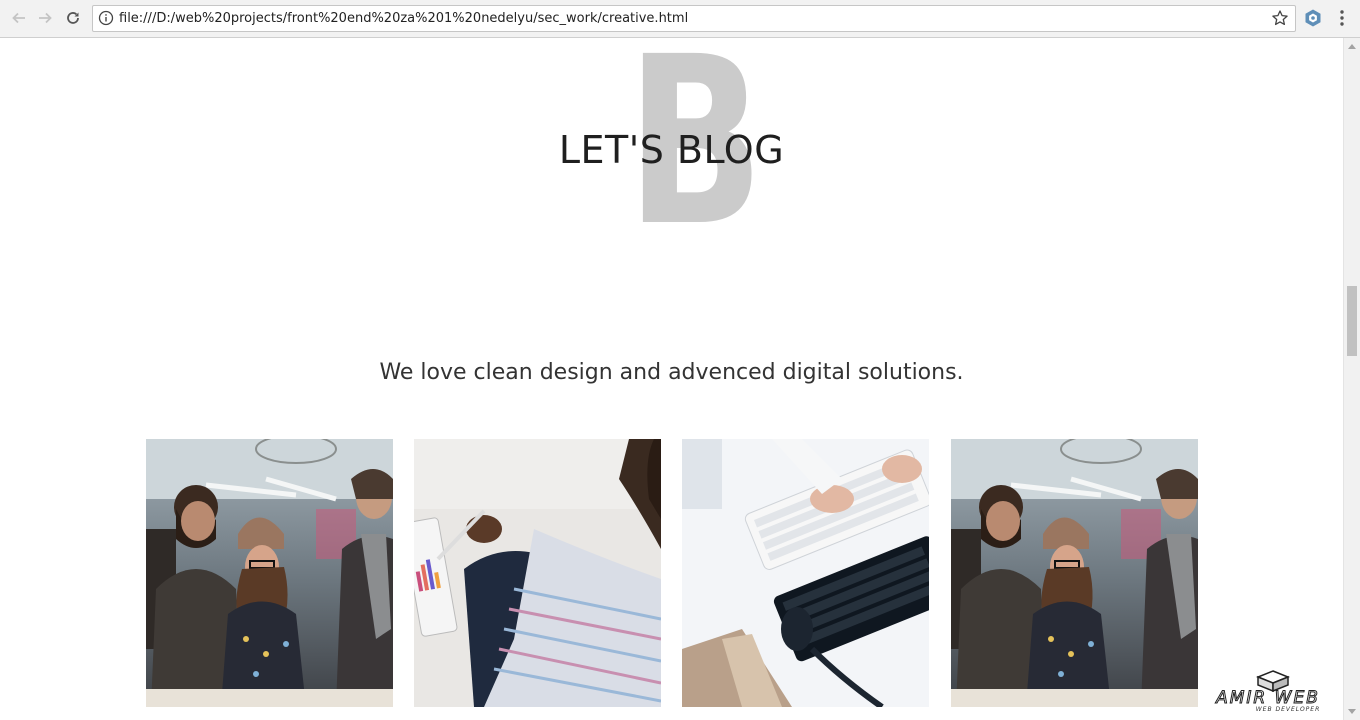 This screenshot has width=1360, height=720. I want to click on arrow-right-icon, so click(45, 18).